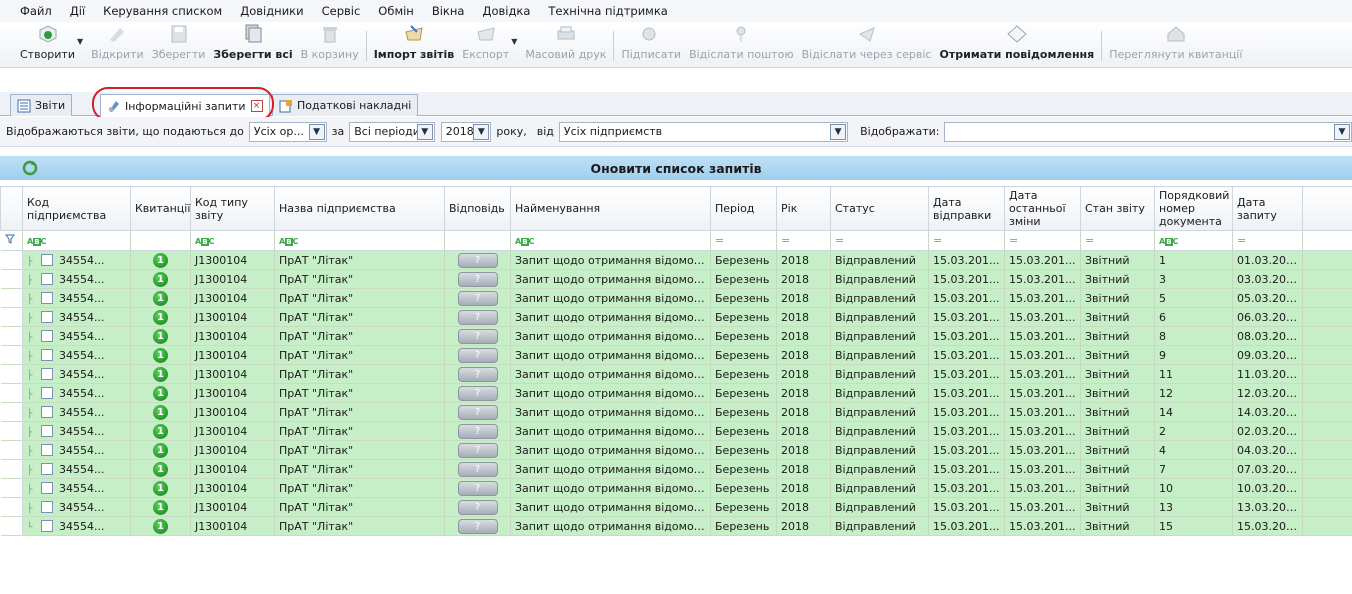  I want to click on col-last-change-date: Дата останньої зміни, so click(1042, 208).